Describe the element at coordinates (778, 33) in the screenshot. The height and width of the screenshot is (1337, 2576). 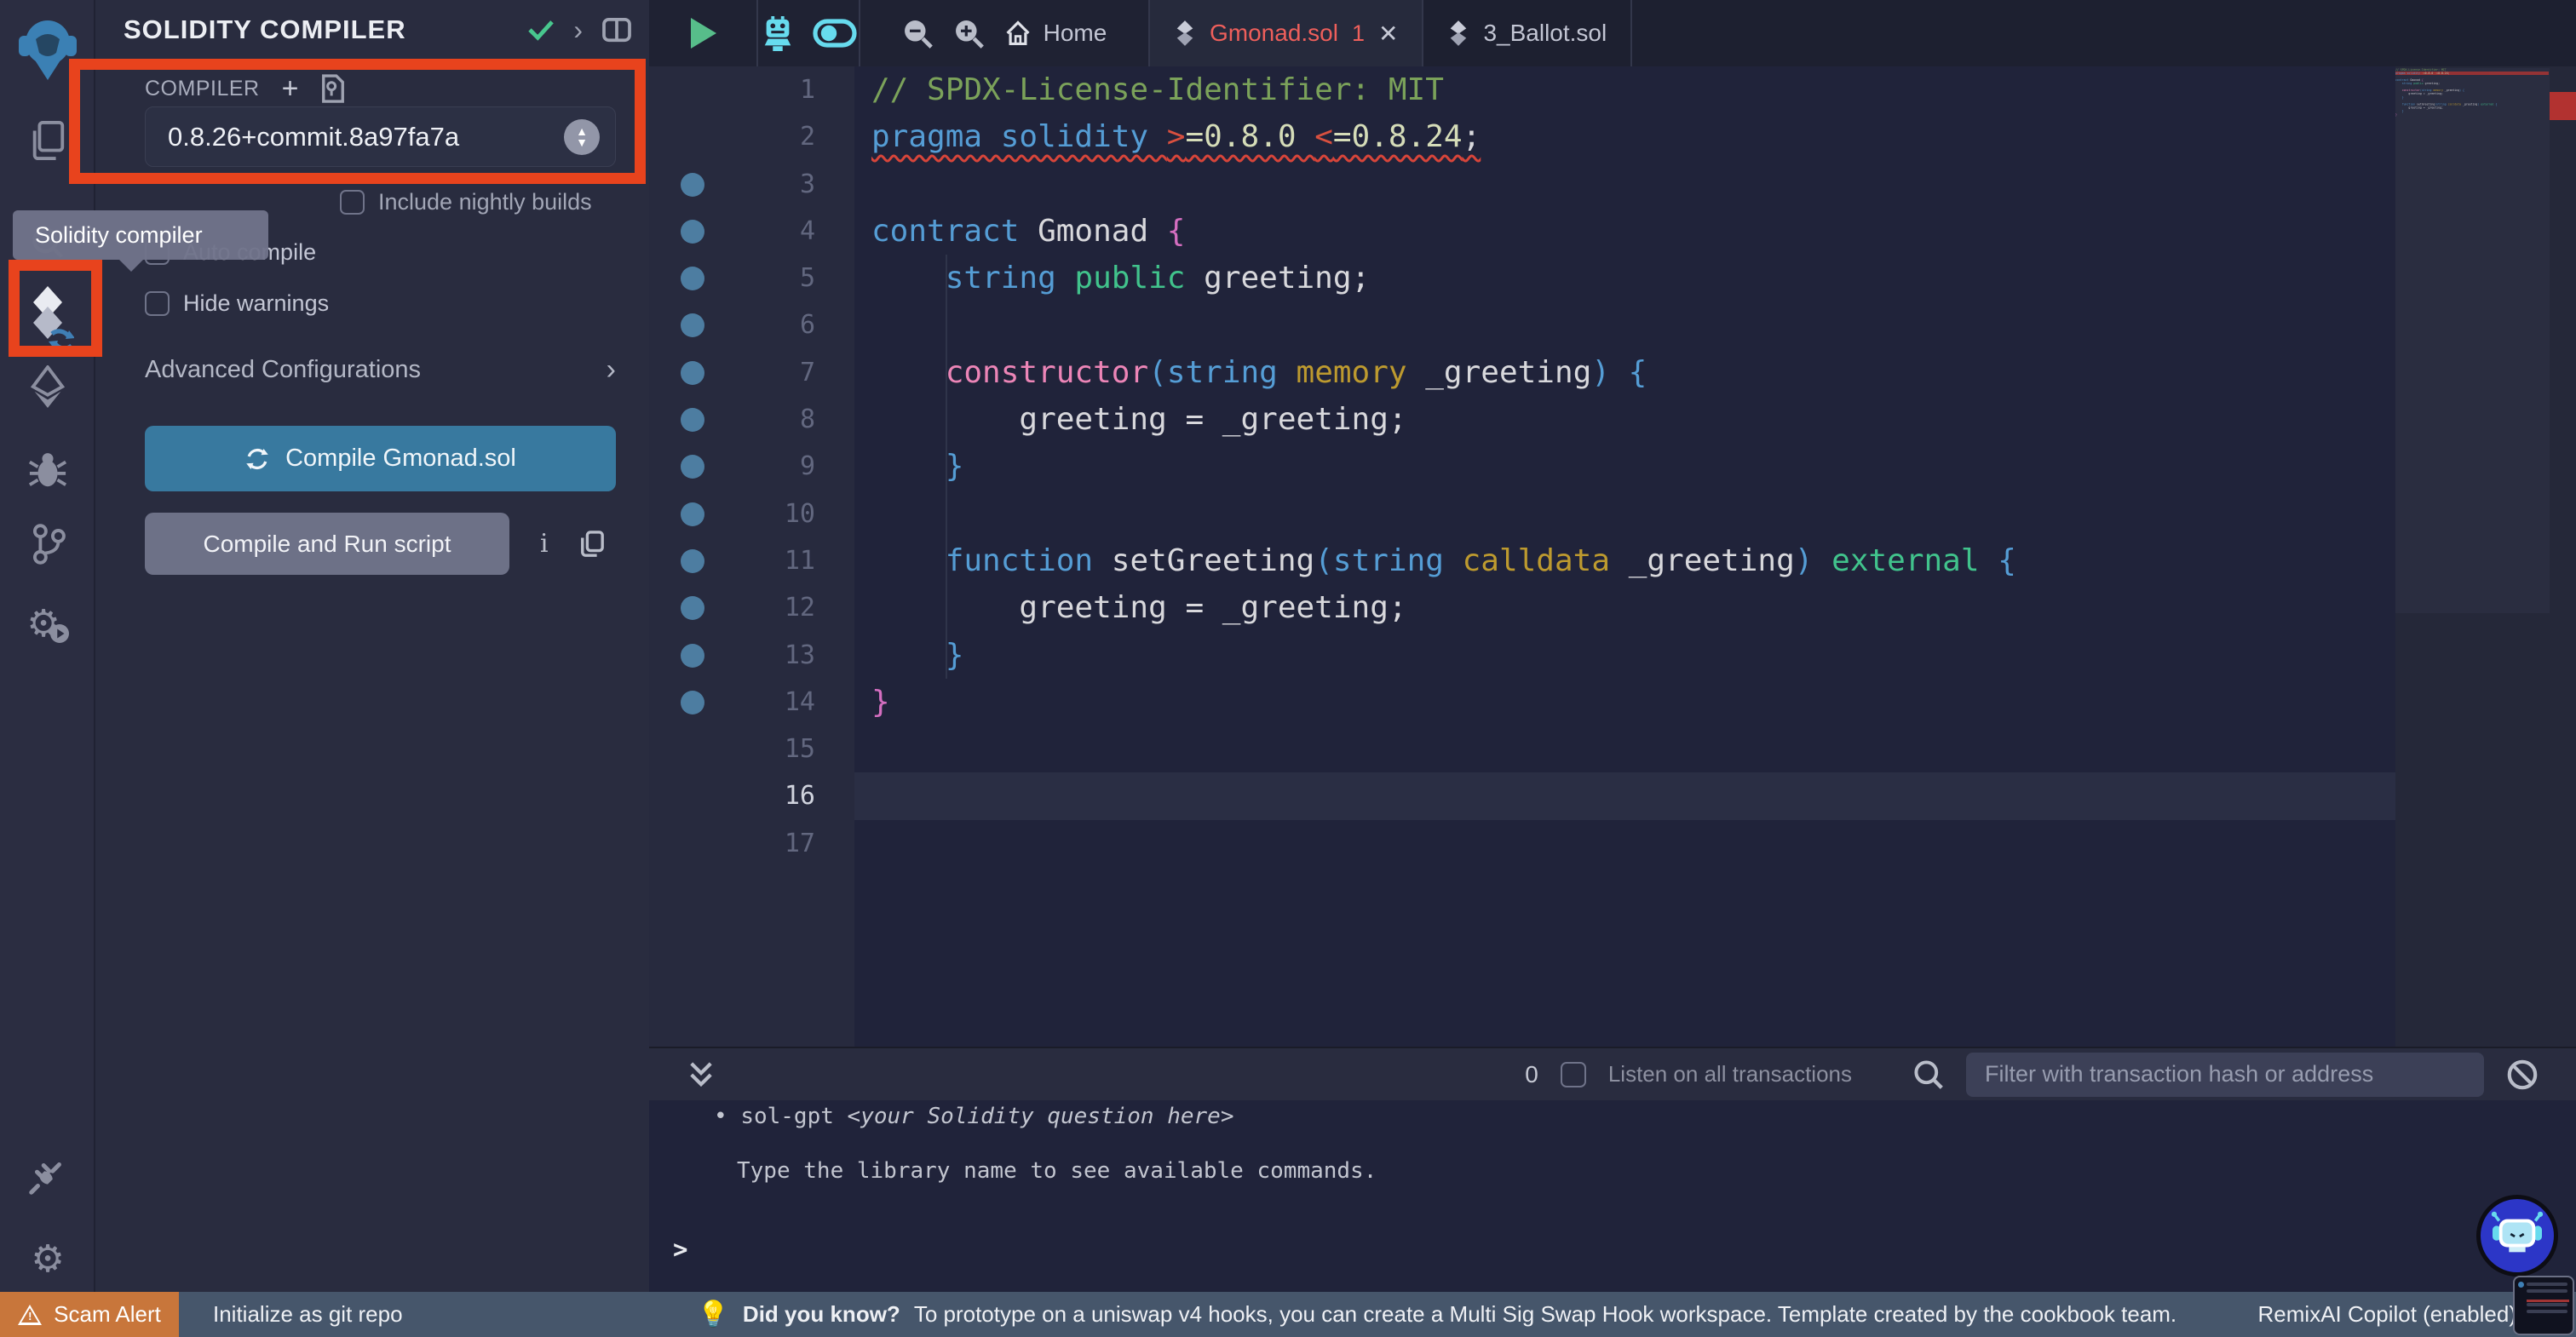
I see `ai-assistant-robot-icon` at that location.